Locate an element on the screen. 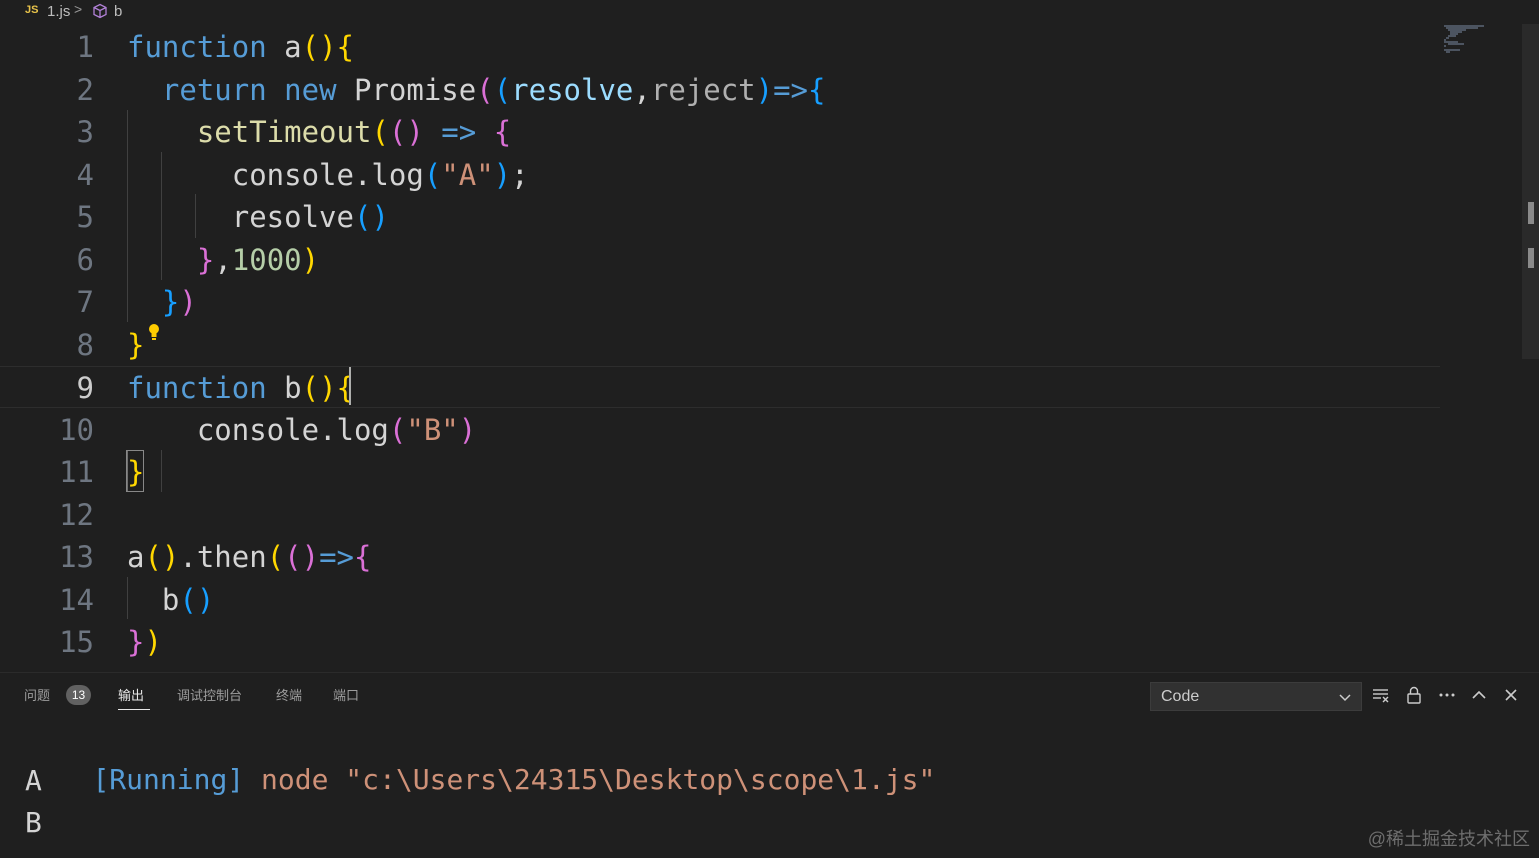 This screenshot has width=1539, height=858. maximize-panel-icon is located at coordinates (1479, 695).